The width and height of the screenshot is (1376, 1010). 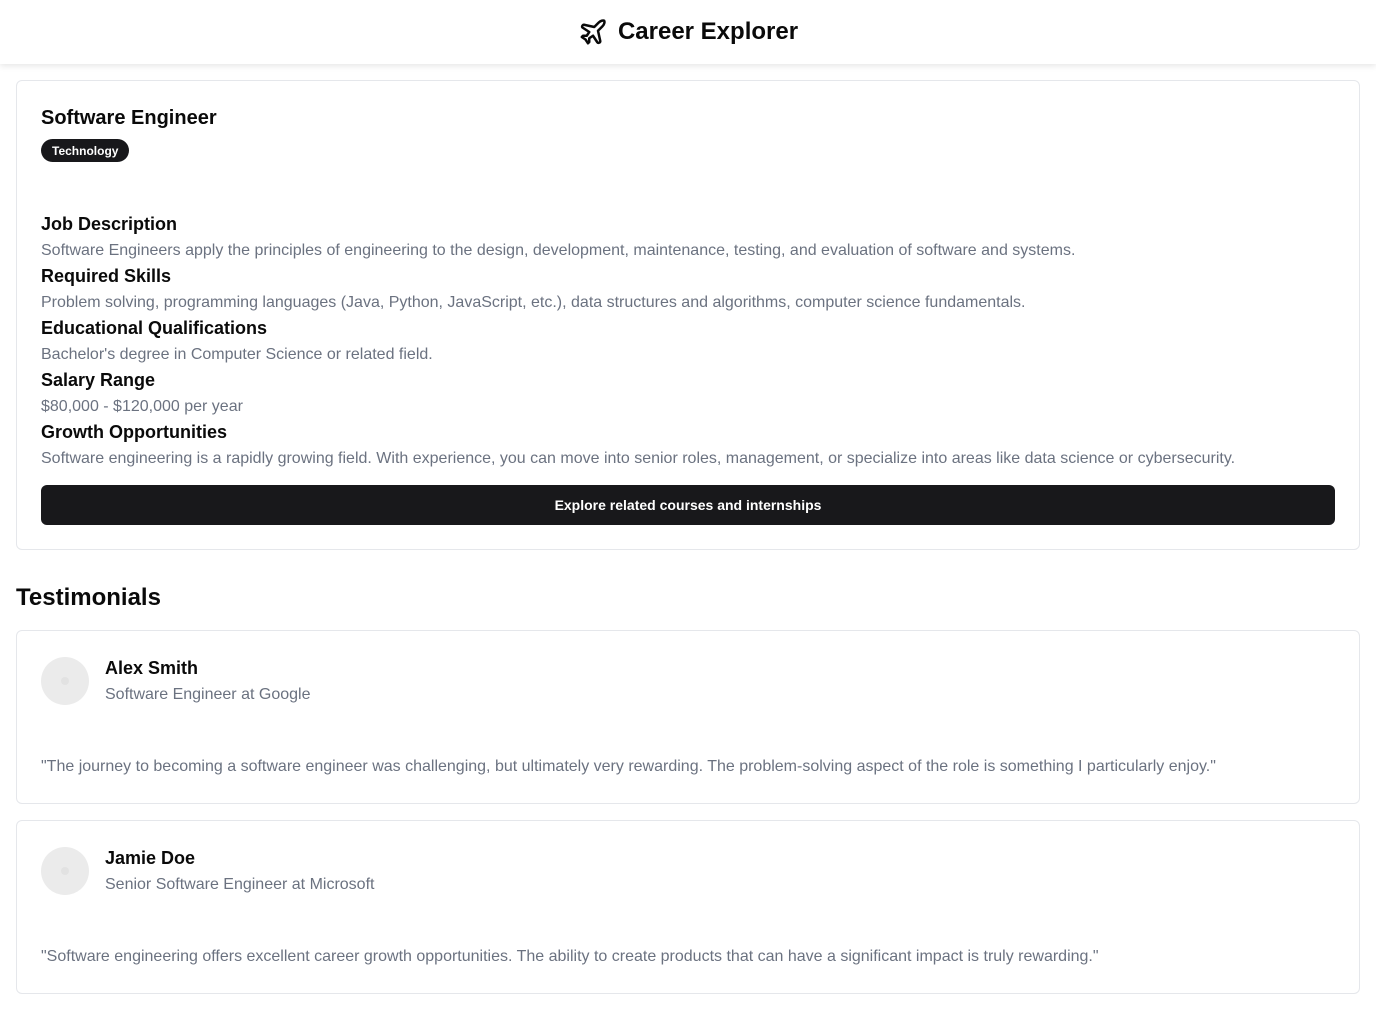 I want to click on section-text: $80,000 - $120,000 per year, so click(x=142, y=406).